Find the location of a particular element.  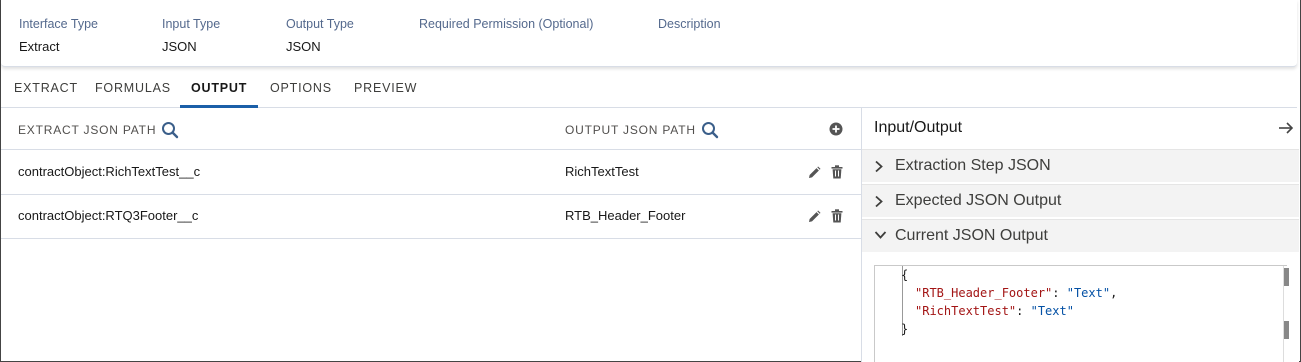

tab-output: OUTPUT is located at coordinates (219, 94).